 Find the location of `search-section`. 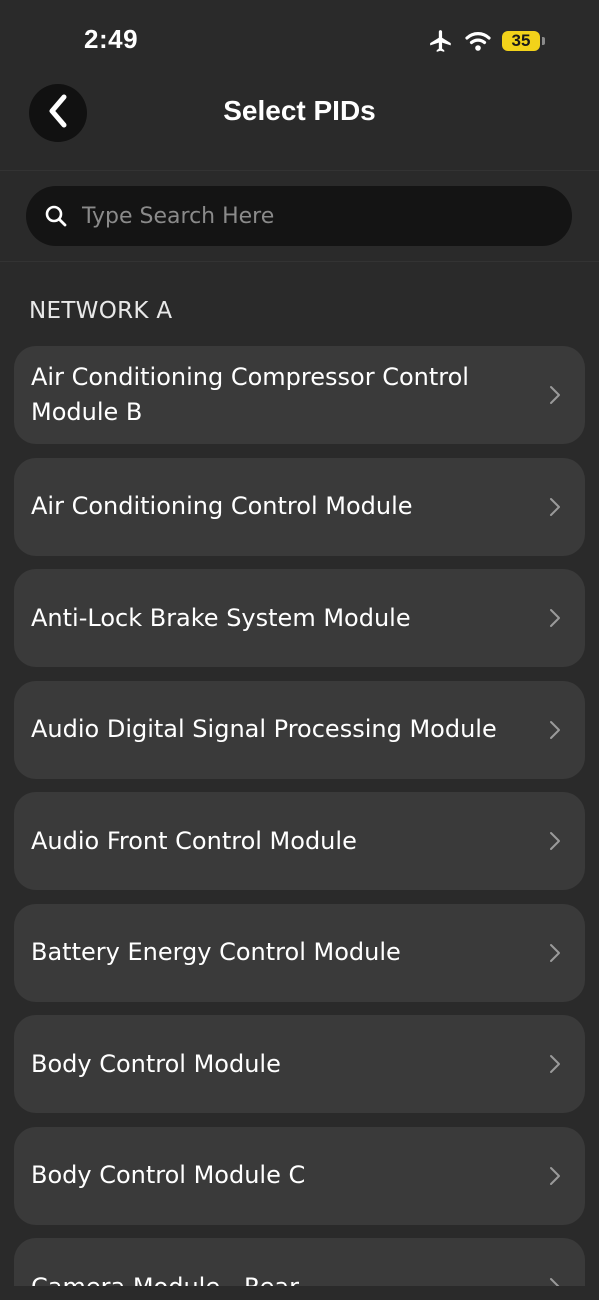

search-section is located at coordinates (299, 216).